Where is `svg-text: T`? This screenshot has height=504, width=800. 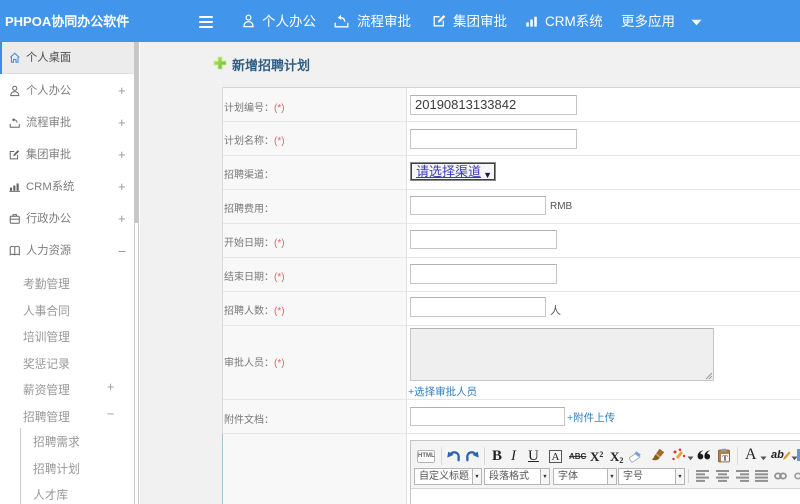
svg-text: T is located at coordinates (724, 457).